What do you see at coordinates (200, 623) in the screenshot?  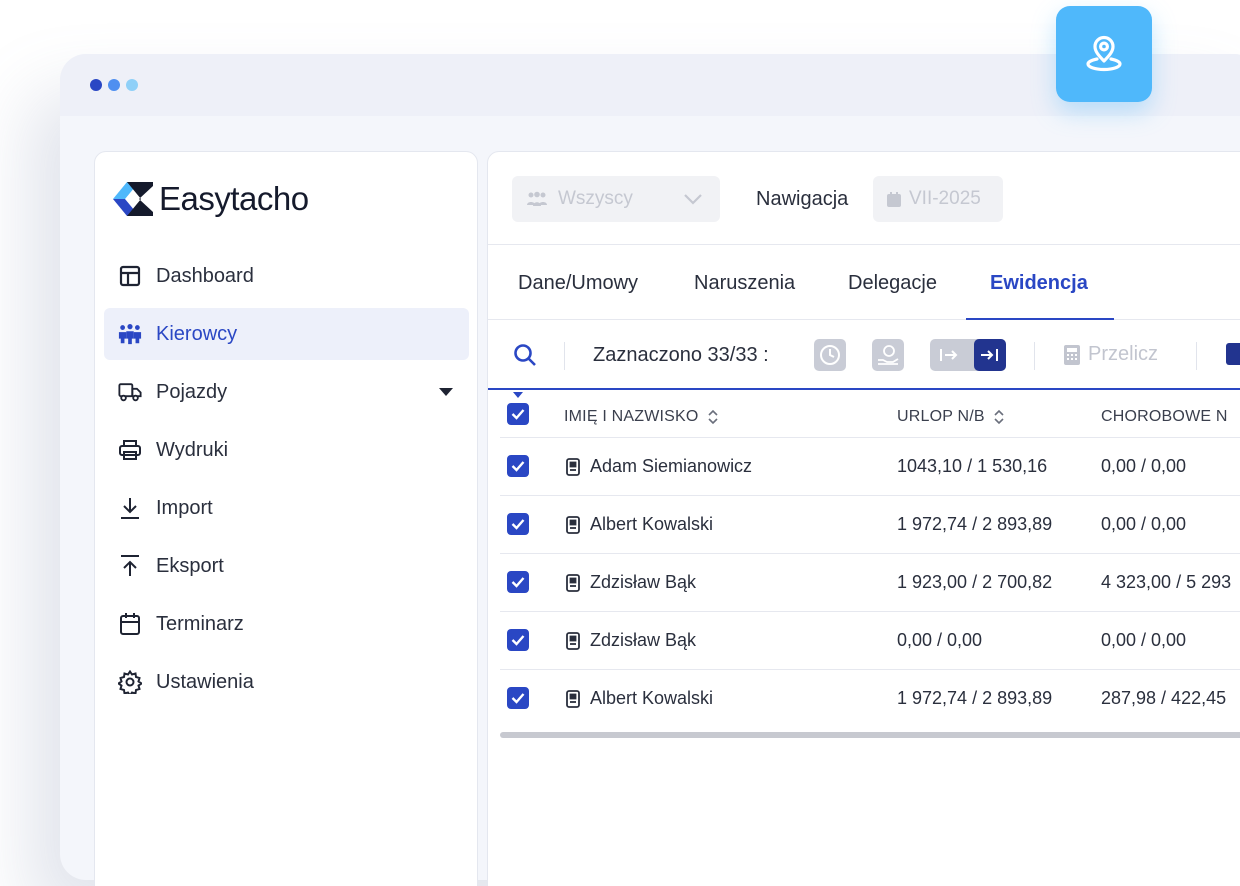 I see `sidebar-item-label: Terminarz` at bounding box center [200, 623].